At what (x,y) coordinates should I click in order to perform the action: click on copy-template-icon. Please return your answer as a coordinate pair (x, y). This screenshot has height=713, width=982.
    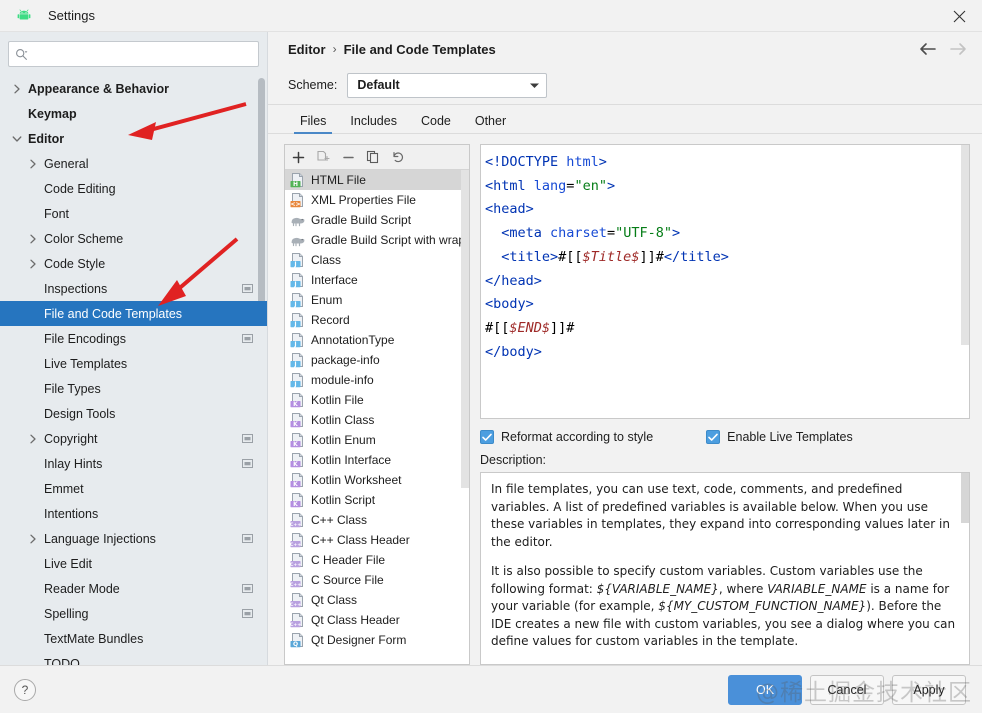
    Looking at the image, I should click on (323, 157).